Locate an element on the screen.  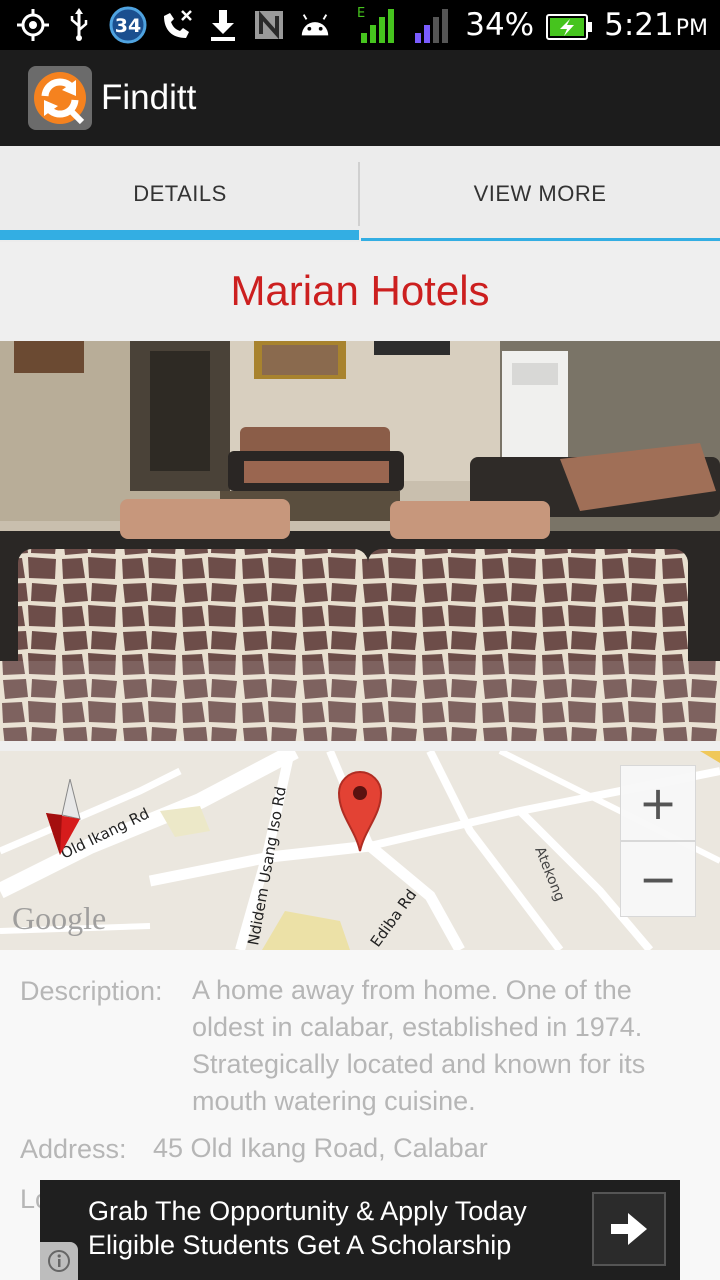
signal-icon: E is located at coordinates (379, 25).